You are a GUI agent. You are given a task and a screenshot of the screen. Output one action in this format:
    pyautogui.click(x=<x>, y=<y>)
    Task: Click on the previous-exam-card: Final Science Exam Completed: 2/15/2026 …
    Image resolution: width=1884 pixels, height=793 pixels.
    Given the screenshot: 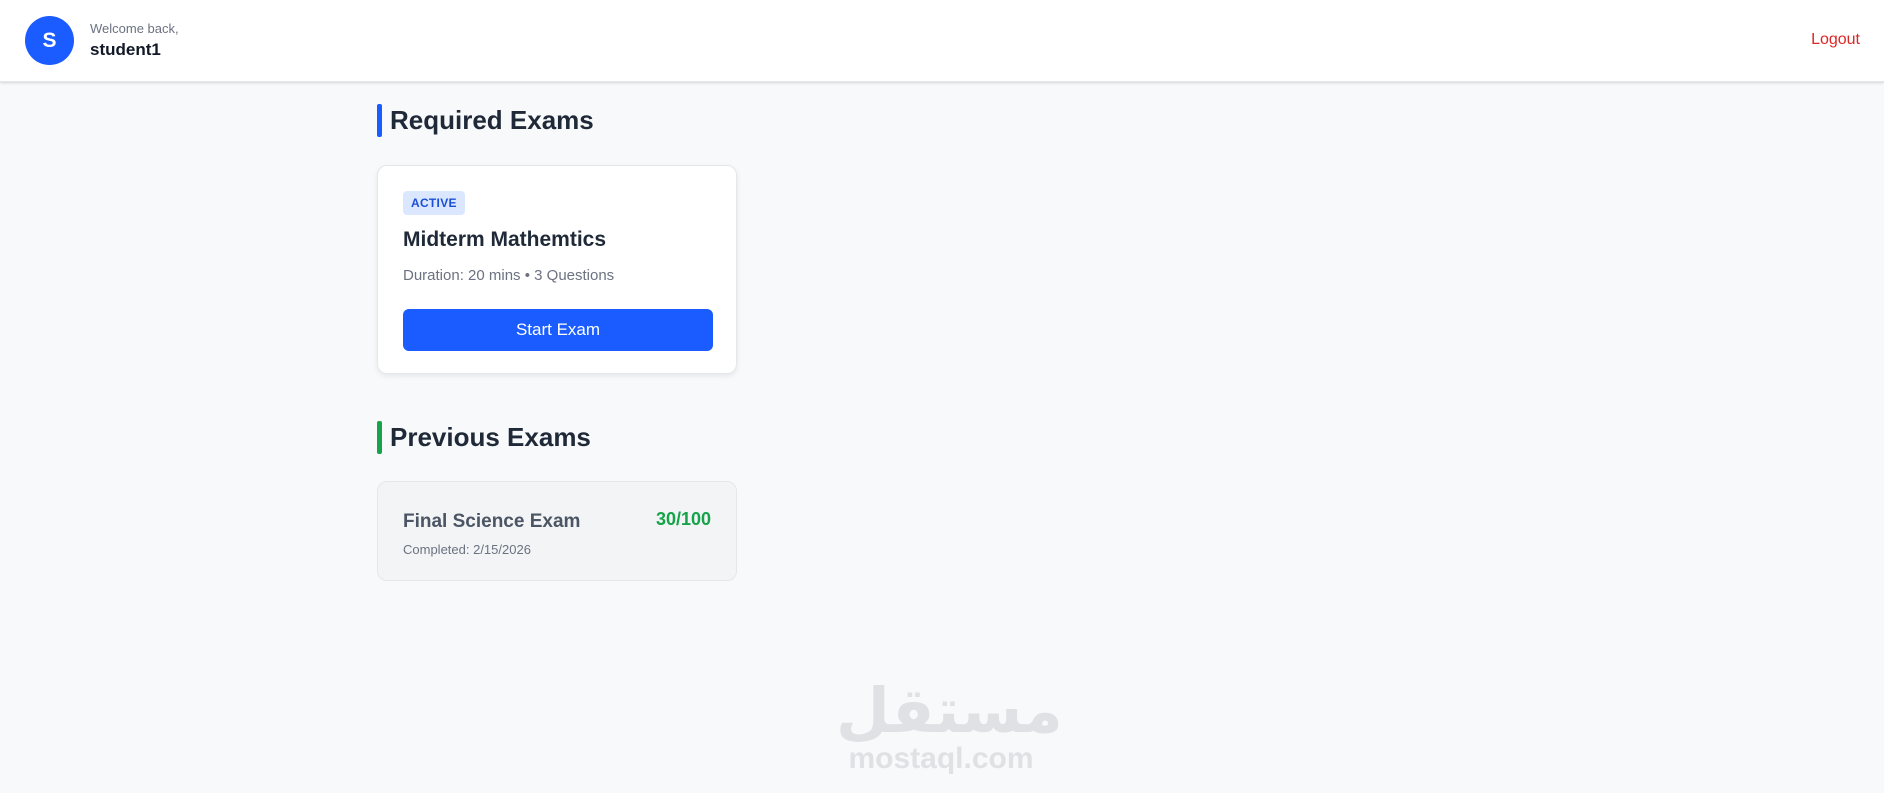 What is the action you would take?
    pyautogui.click(x=557, y=531)
    